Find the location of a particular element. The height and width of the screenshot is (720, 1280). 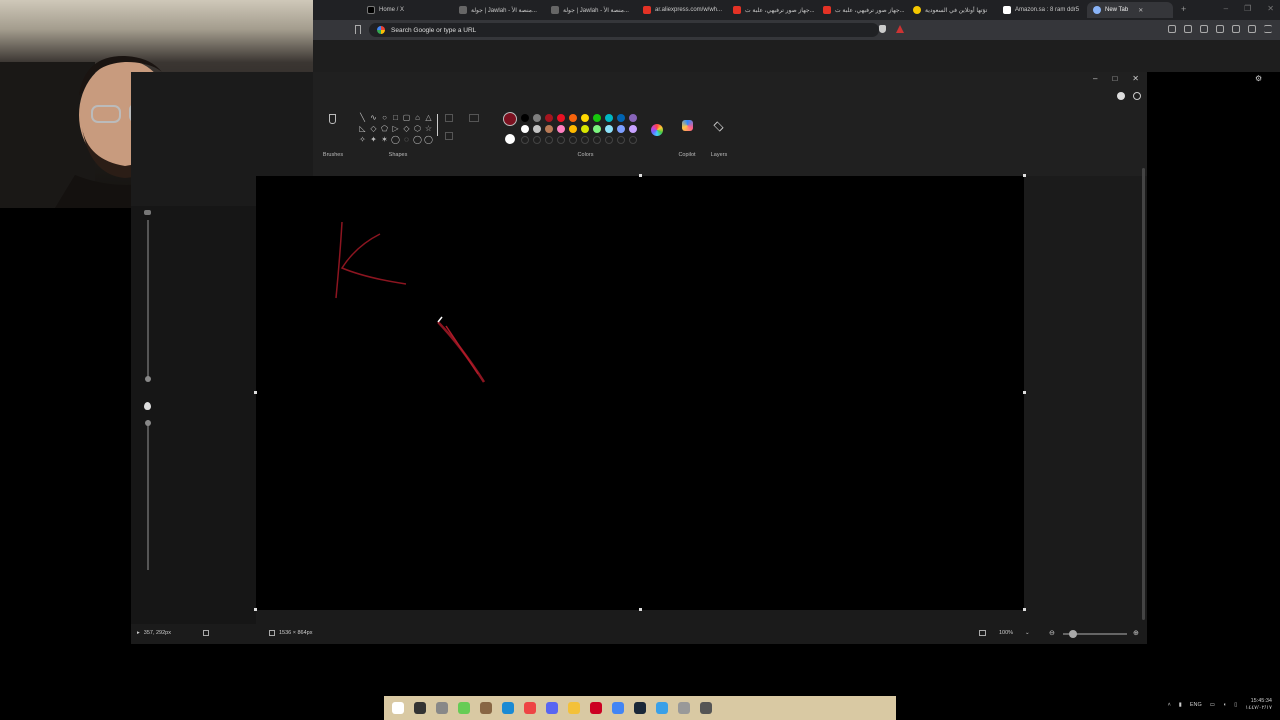

zoom-slider-knob is located at coordinates (1073, 634).